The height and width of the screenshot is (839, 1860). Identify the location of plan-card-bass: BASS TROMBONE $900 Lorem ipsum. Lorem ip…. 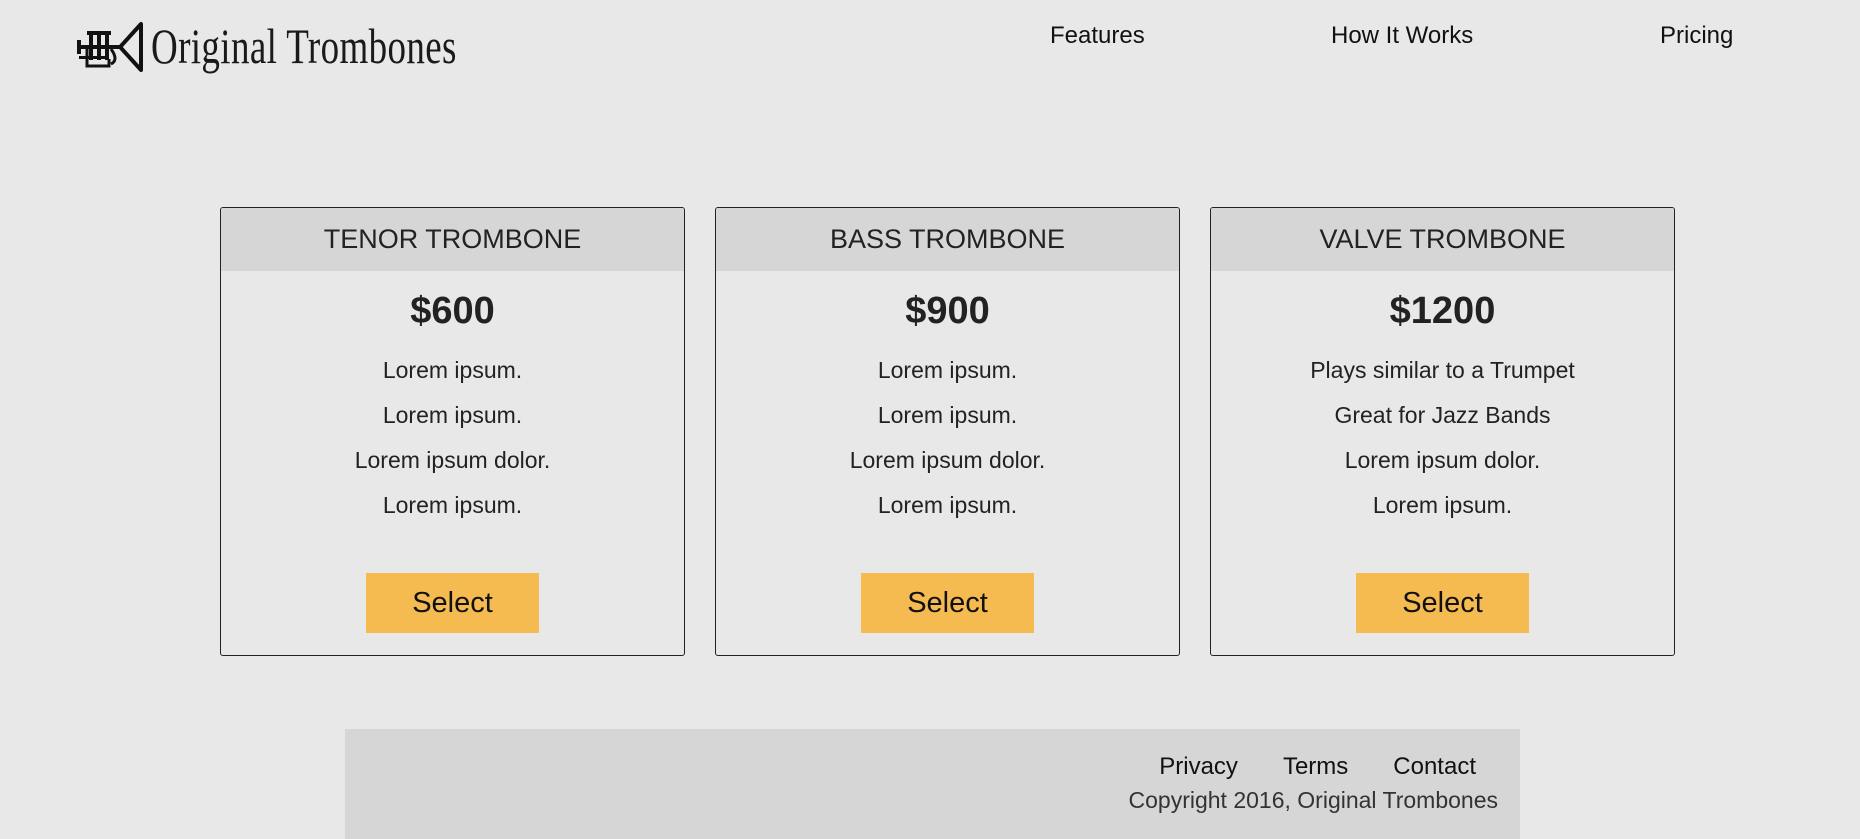
(947, 431).